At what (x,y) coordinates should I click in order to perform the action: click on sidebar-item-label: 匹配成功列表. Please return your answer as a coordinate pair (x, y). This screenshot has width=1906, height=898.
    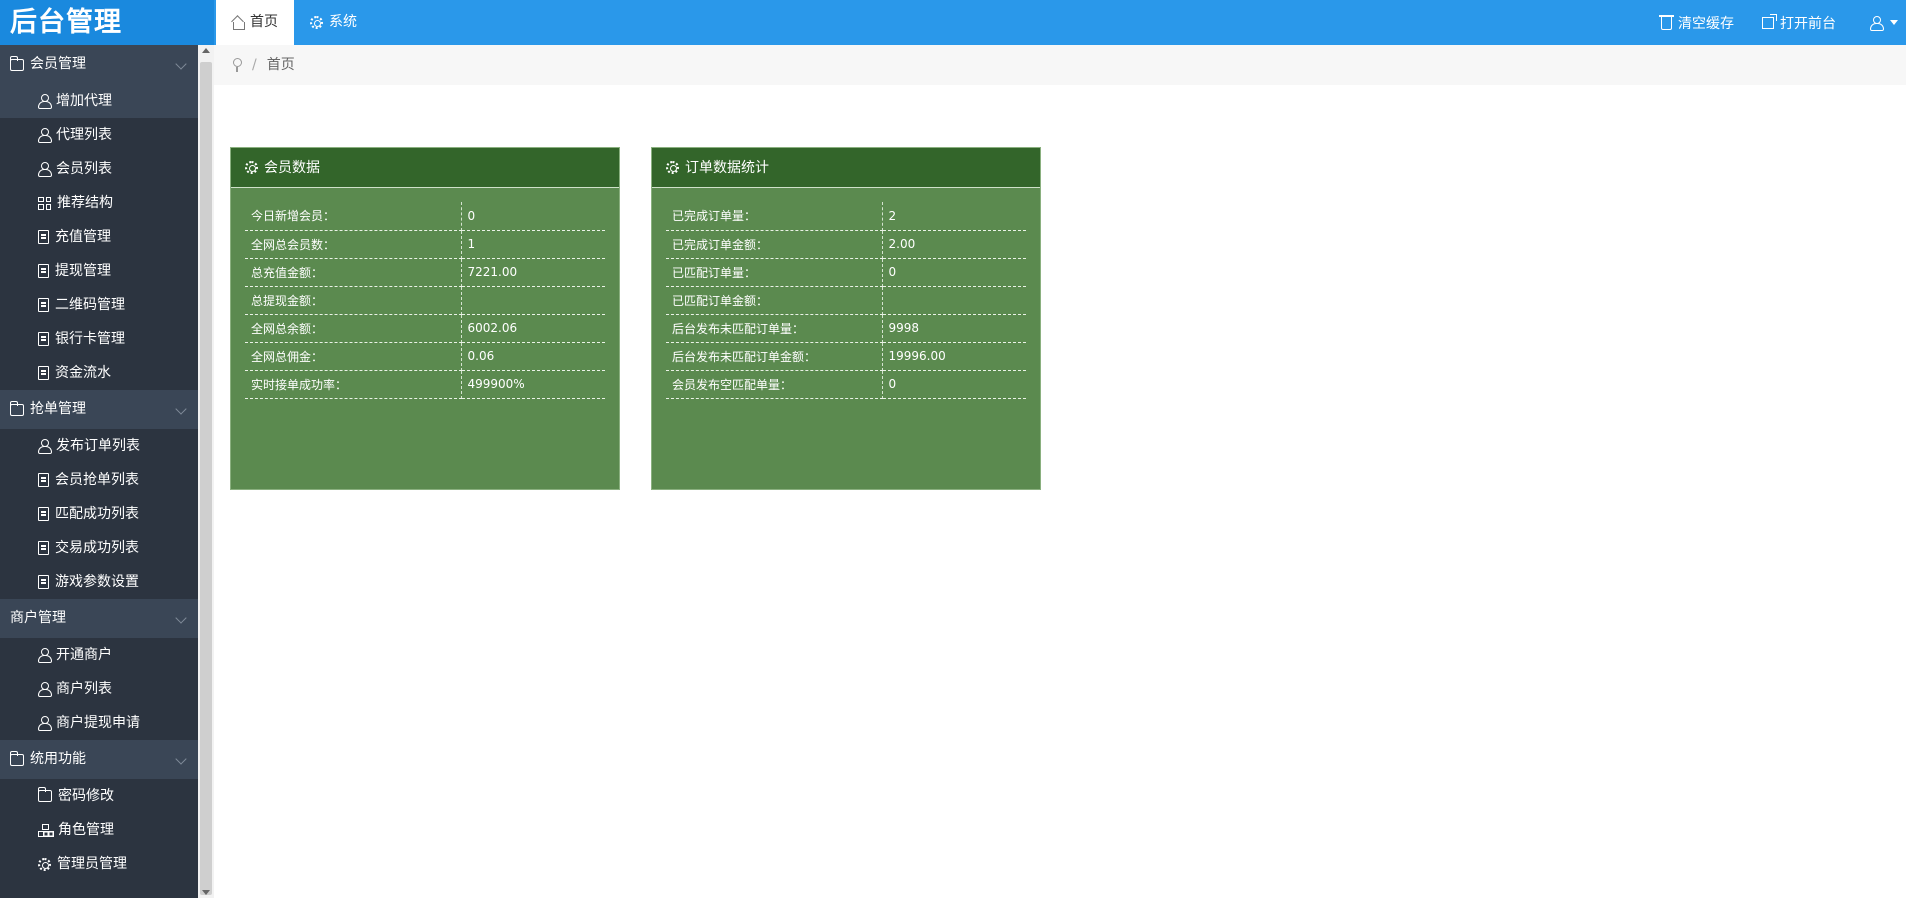
    Looking at the image, I should click on (97, 514).